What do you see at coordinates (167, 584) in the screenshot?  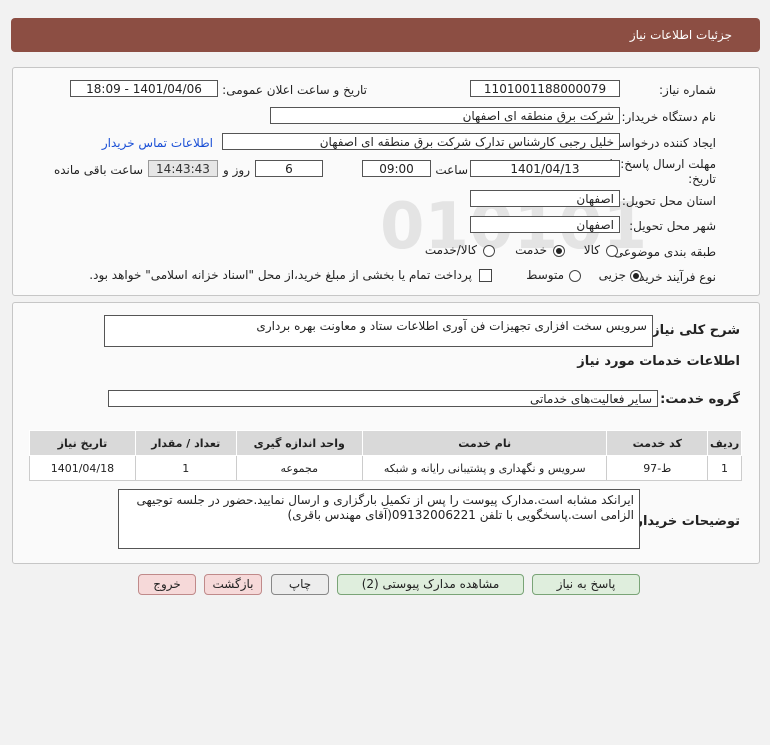 I see `exit-button: خروج` at bounding box center [167, 584].